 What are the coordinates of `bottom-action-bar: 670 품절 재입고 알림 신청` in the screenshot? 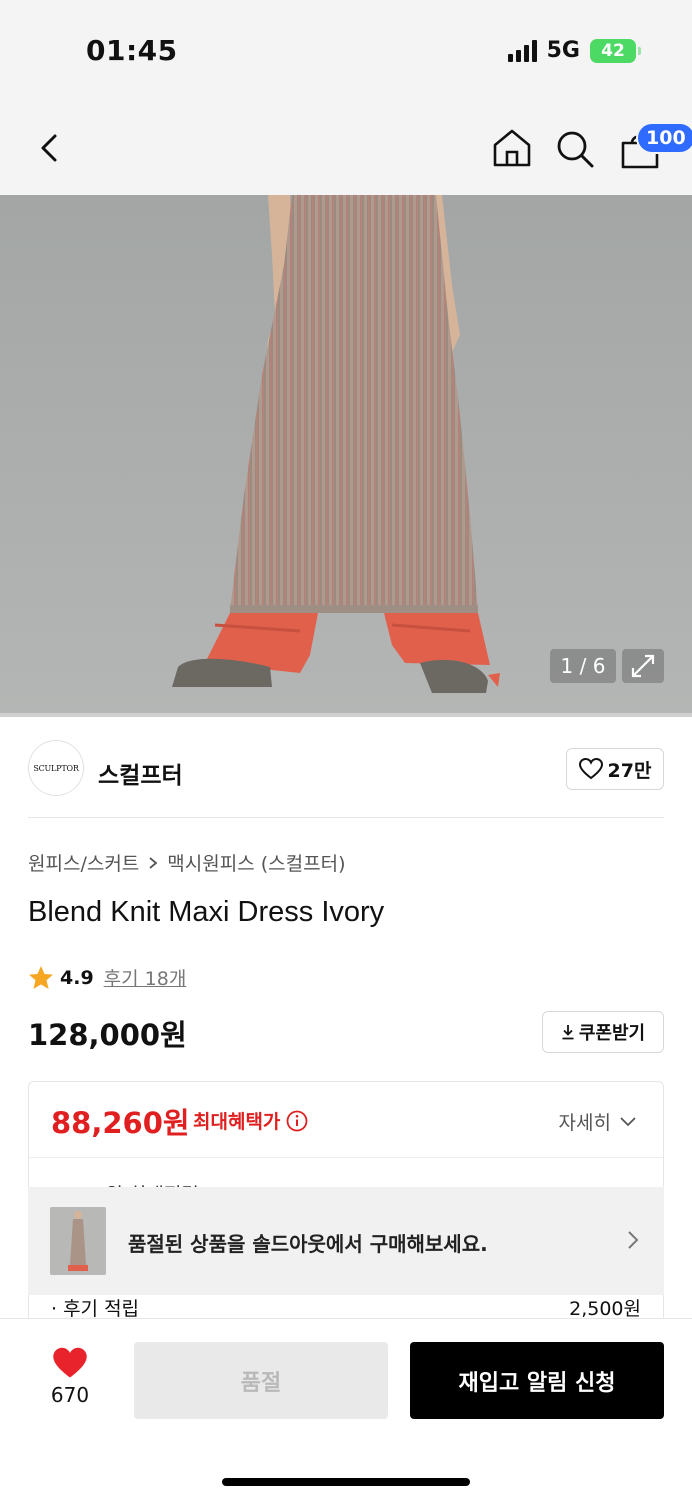 It's located at (346, 1409).